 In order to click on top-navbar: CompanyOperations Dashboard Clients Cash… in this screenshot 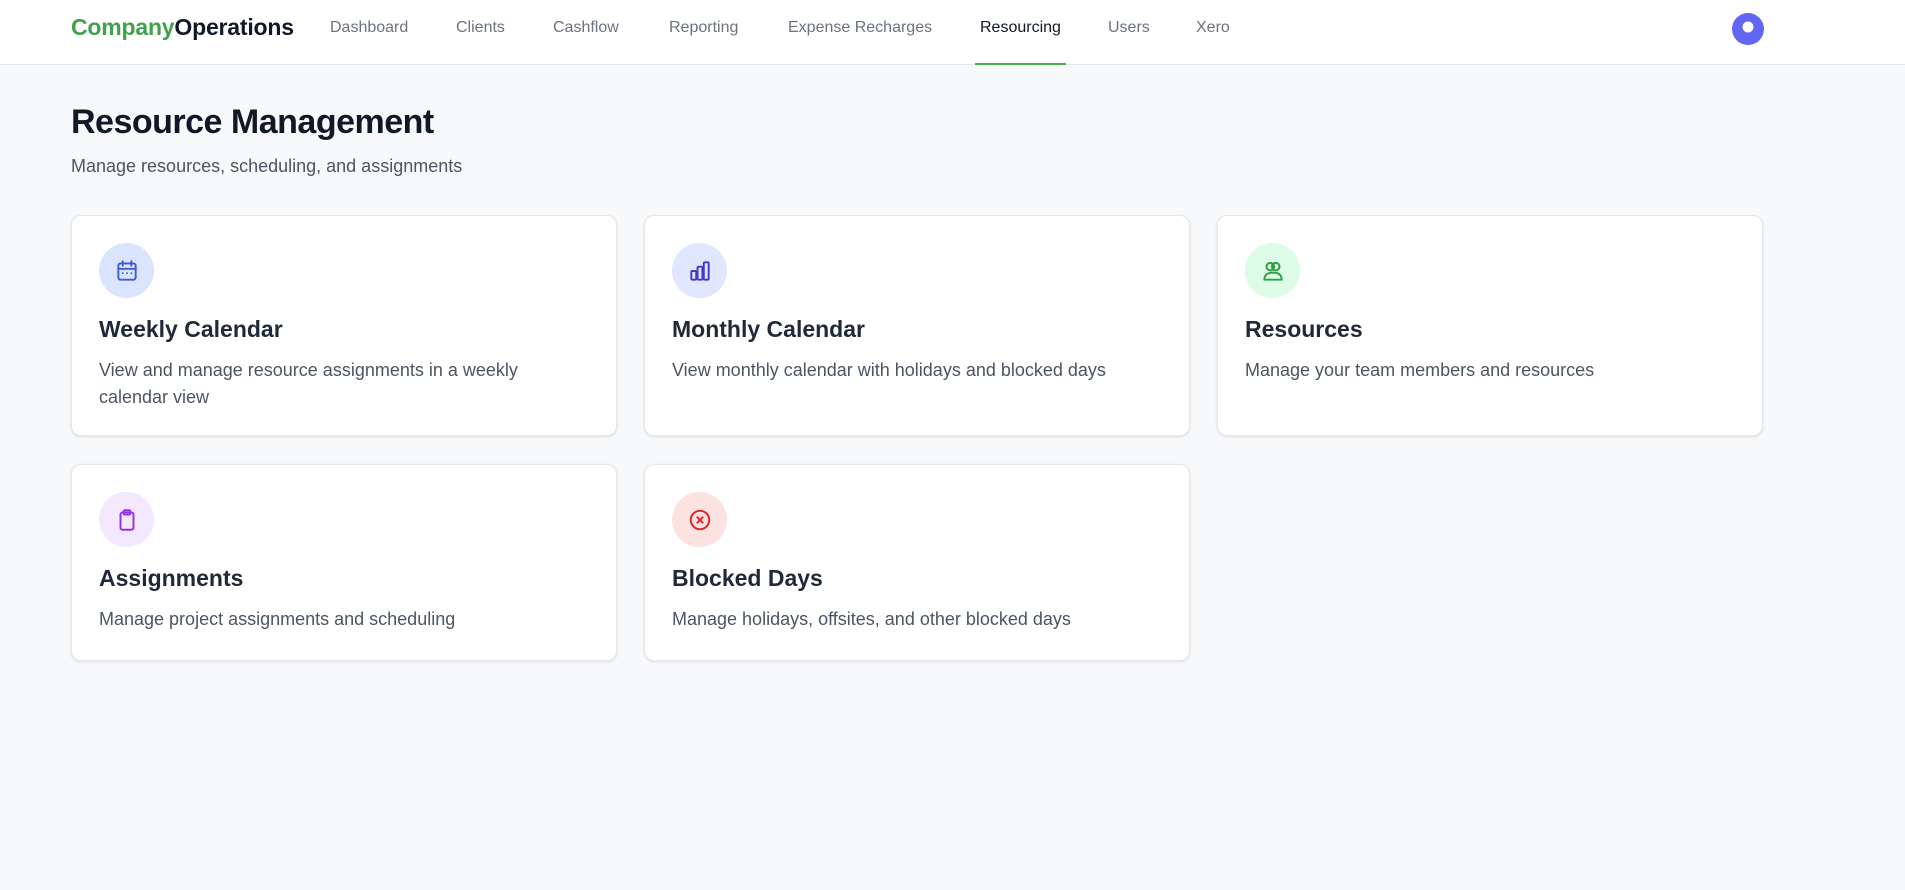, I will do `click(952, 32)`.